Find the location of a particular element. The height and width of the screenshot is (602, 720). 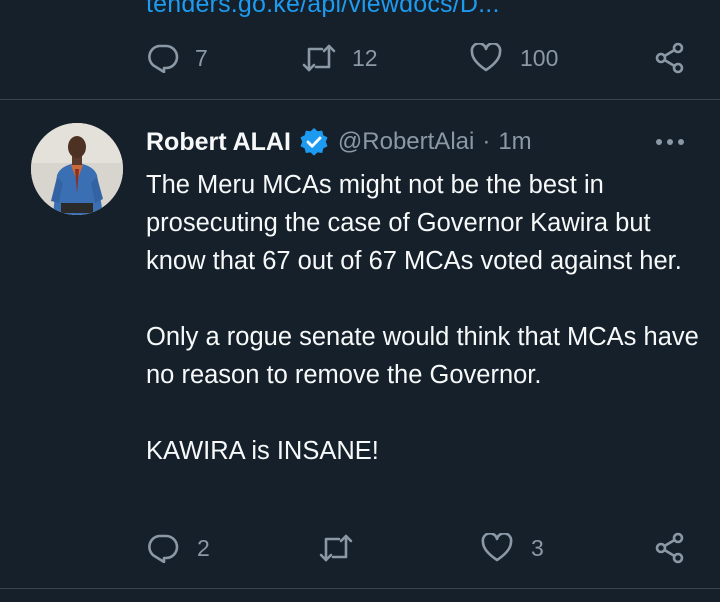

like-button: 3 is located at coordinates (512, 548).